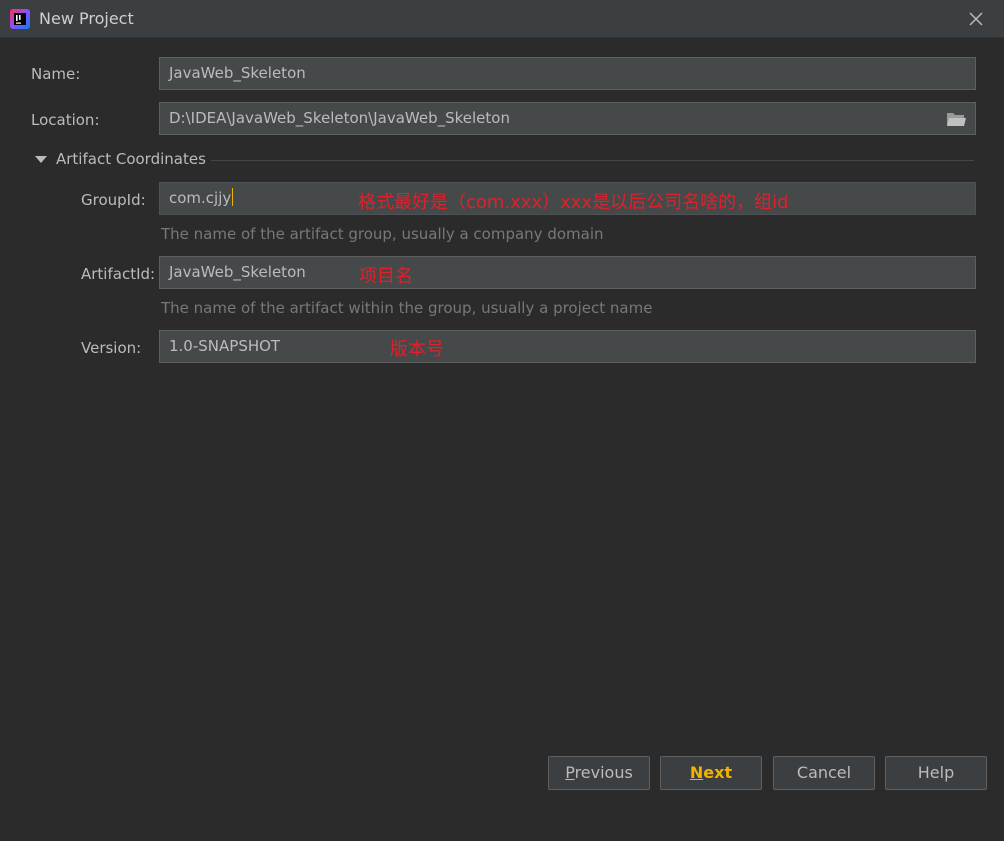 The width and height of the screenshot is (1004, 841). I want to click on version-value: 1.0-SNAPSHOT, so click(225, 346).